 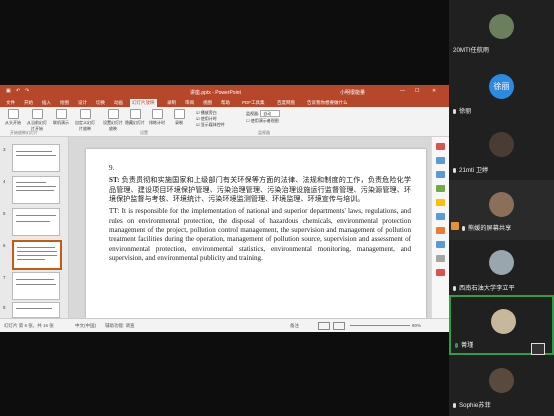 What do you see at coordinates (37, 255) in the screenshot?
I see `slide-thumbnail-selected` at bounding box center [37, 255].